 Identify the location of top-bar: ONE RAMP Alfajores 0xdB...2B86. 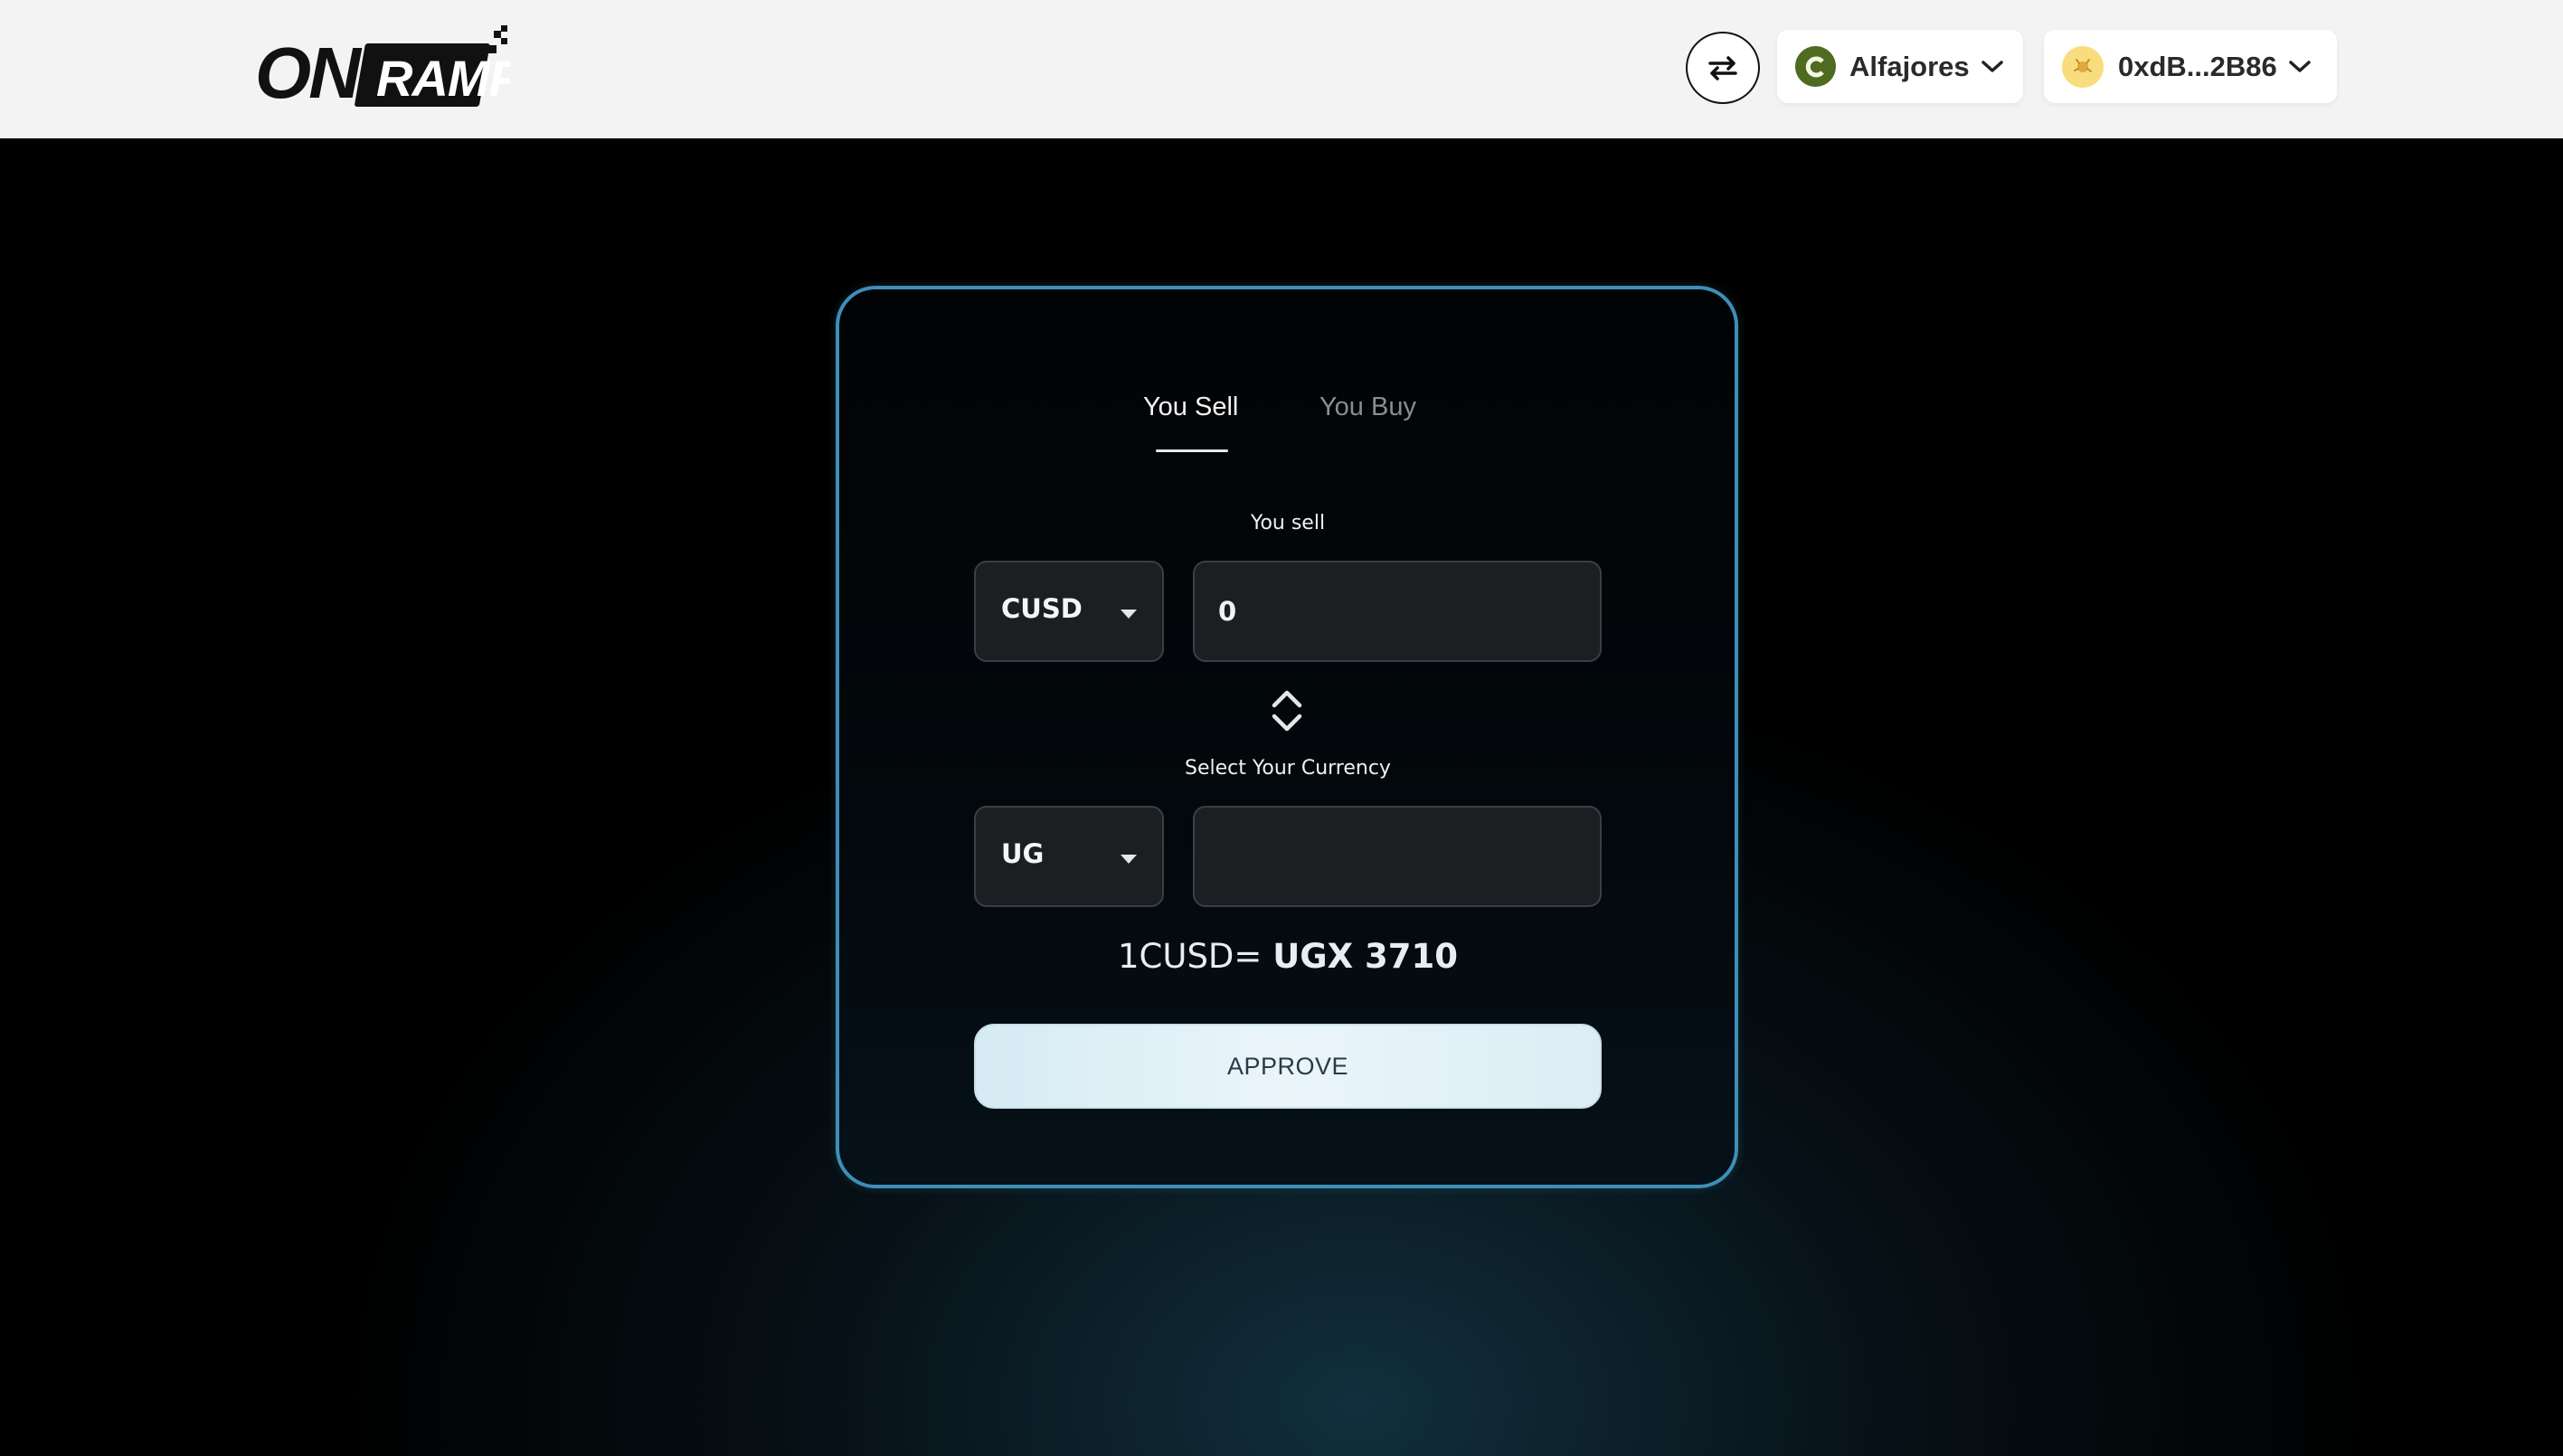
(1281, 69).